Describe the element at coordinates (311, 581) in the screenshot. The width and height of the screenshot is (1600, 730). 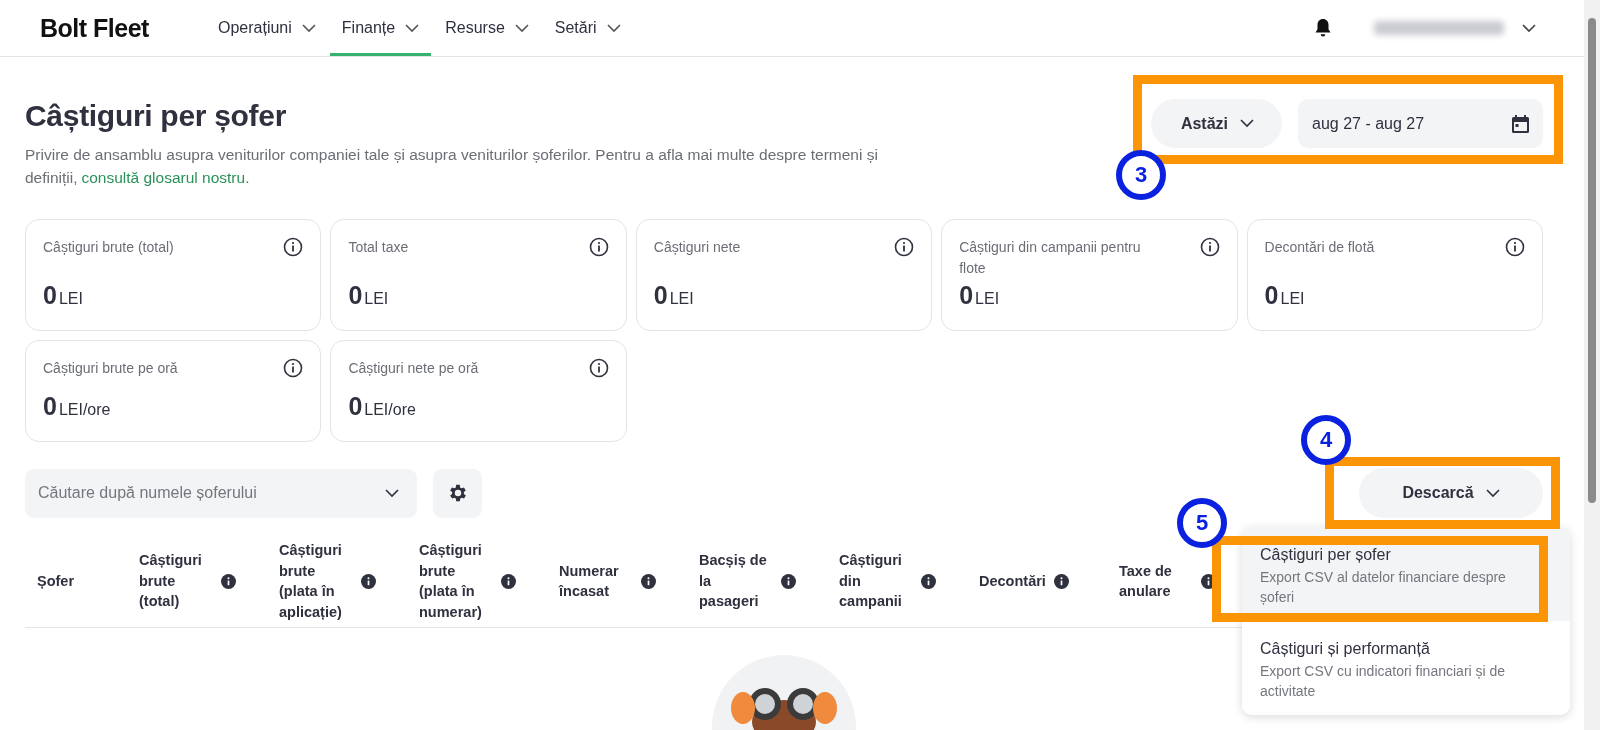
I see `column-header: Câștiguri brute (plata în aplicație)` at that location.